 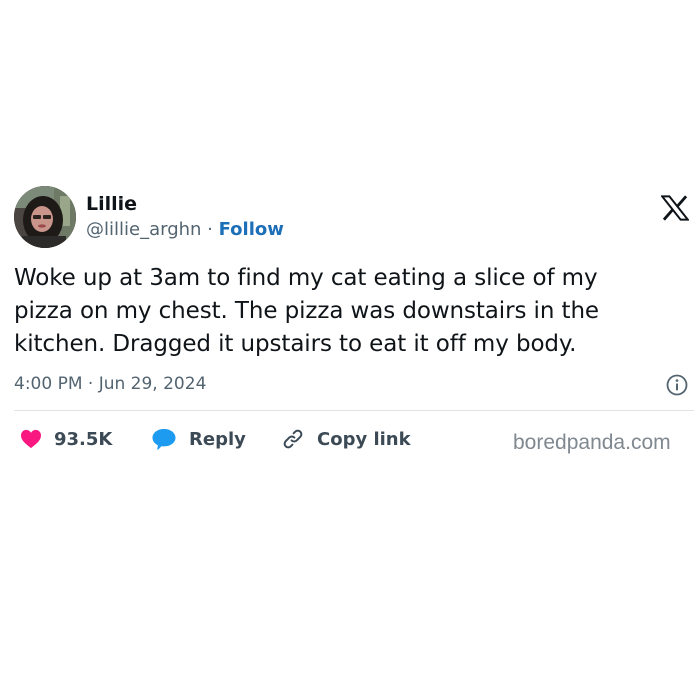 What do you see at coordinates (364, 439) in the screenshot?
I see `copy-link-label: Copy link` at bounding box center [364, 439].